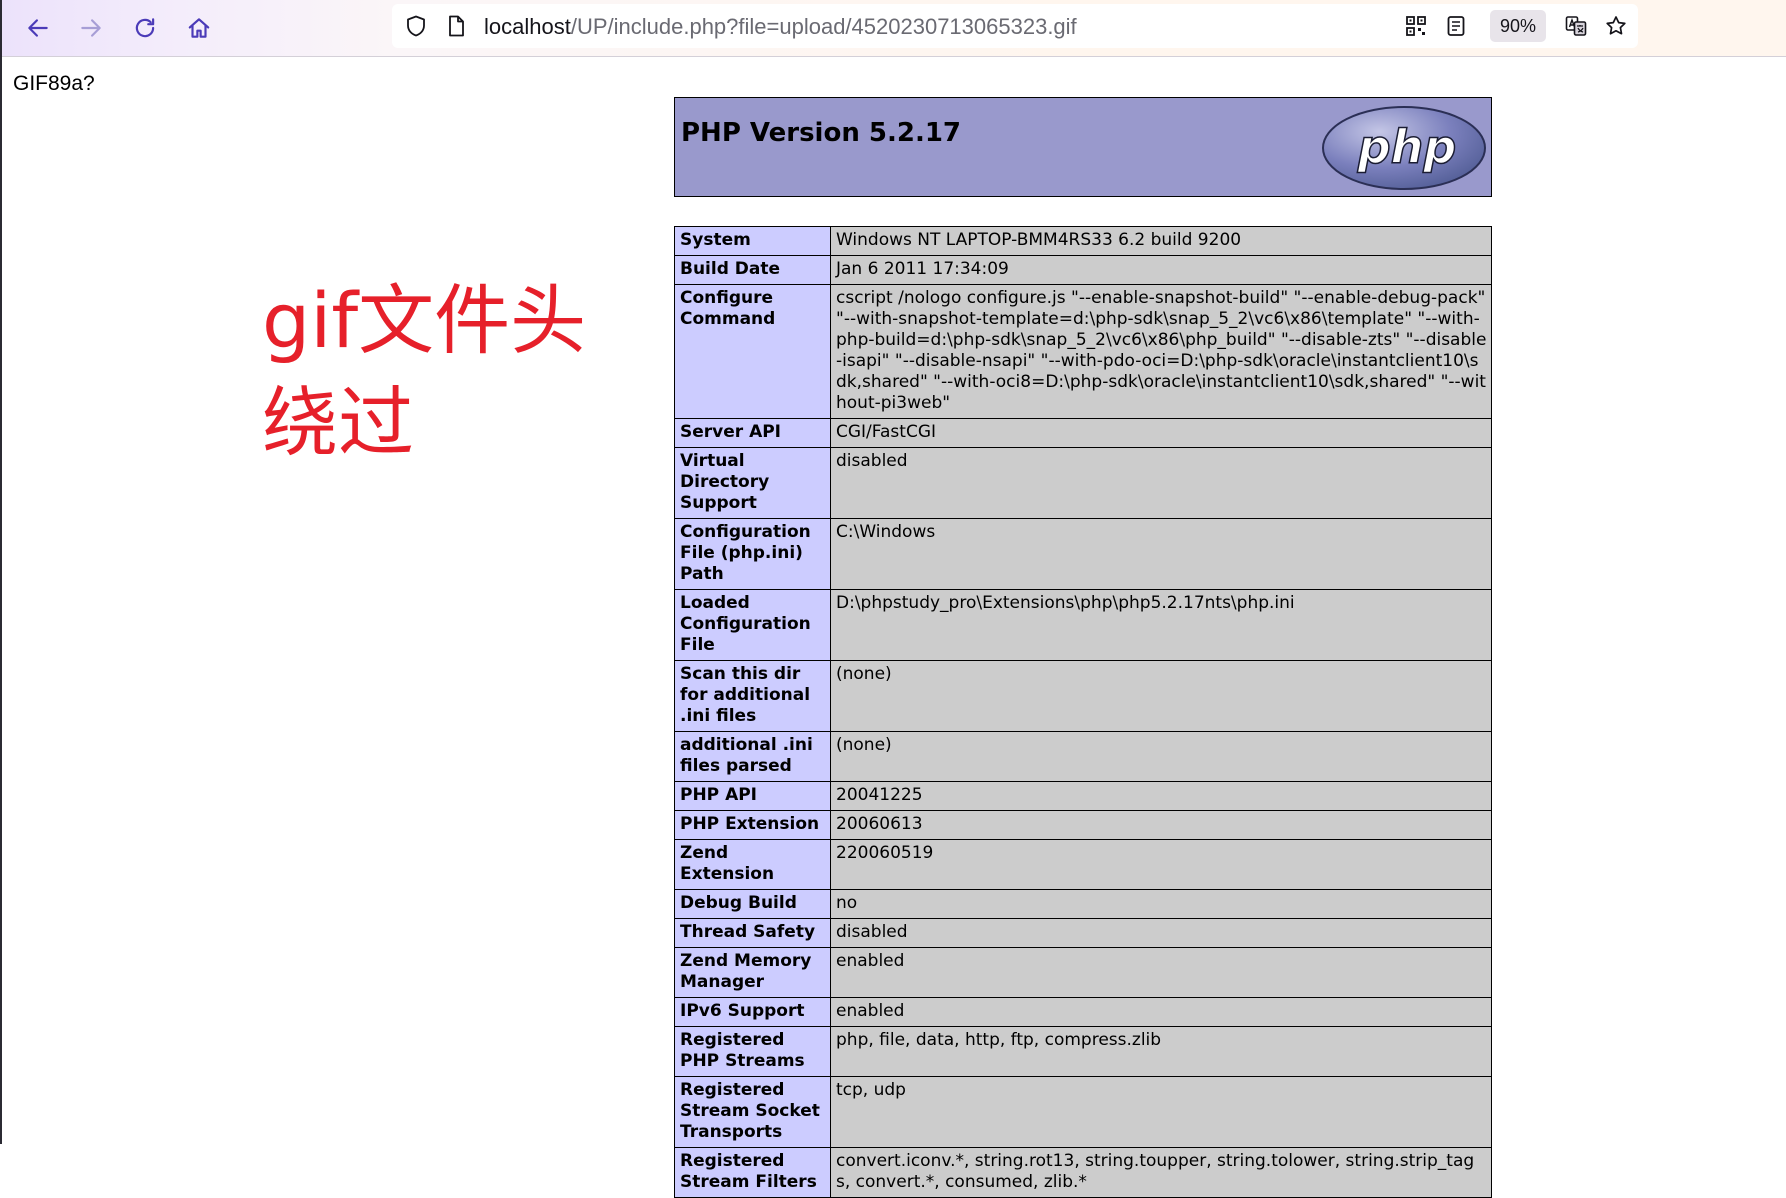 The width and height of the screenshot is (1786, 1198). Describe the element at coordinates (1, 572) in the screenshot. I see `window-edge` at that location.